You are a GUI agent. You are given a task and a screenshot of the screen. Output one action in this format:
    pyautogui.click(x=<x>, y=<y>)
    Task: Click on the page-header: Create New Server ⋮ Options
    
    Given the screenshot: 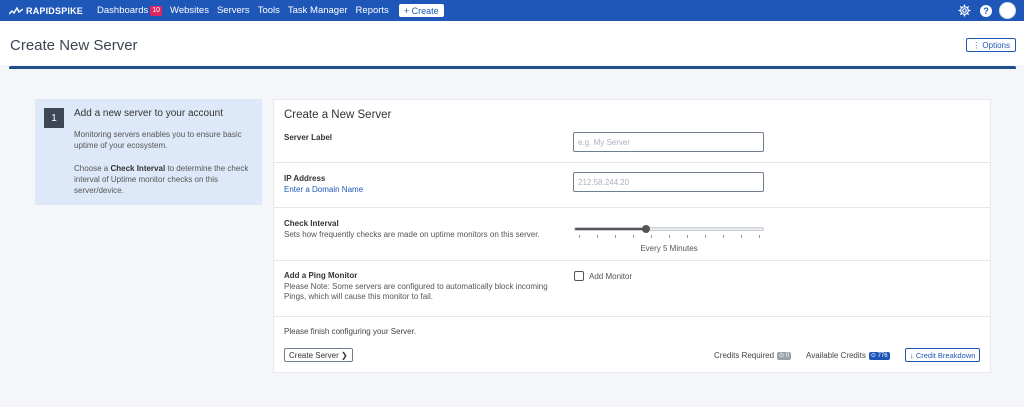 What is the action you would take?
    pyautogui.click(x=512, y=43)
    